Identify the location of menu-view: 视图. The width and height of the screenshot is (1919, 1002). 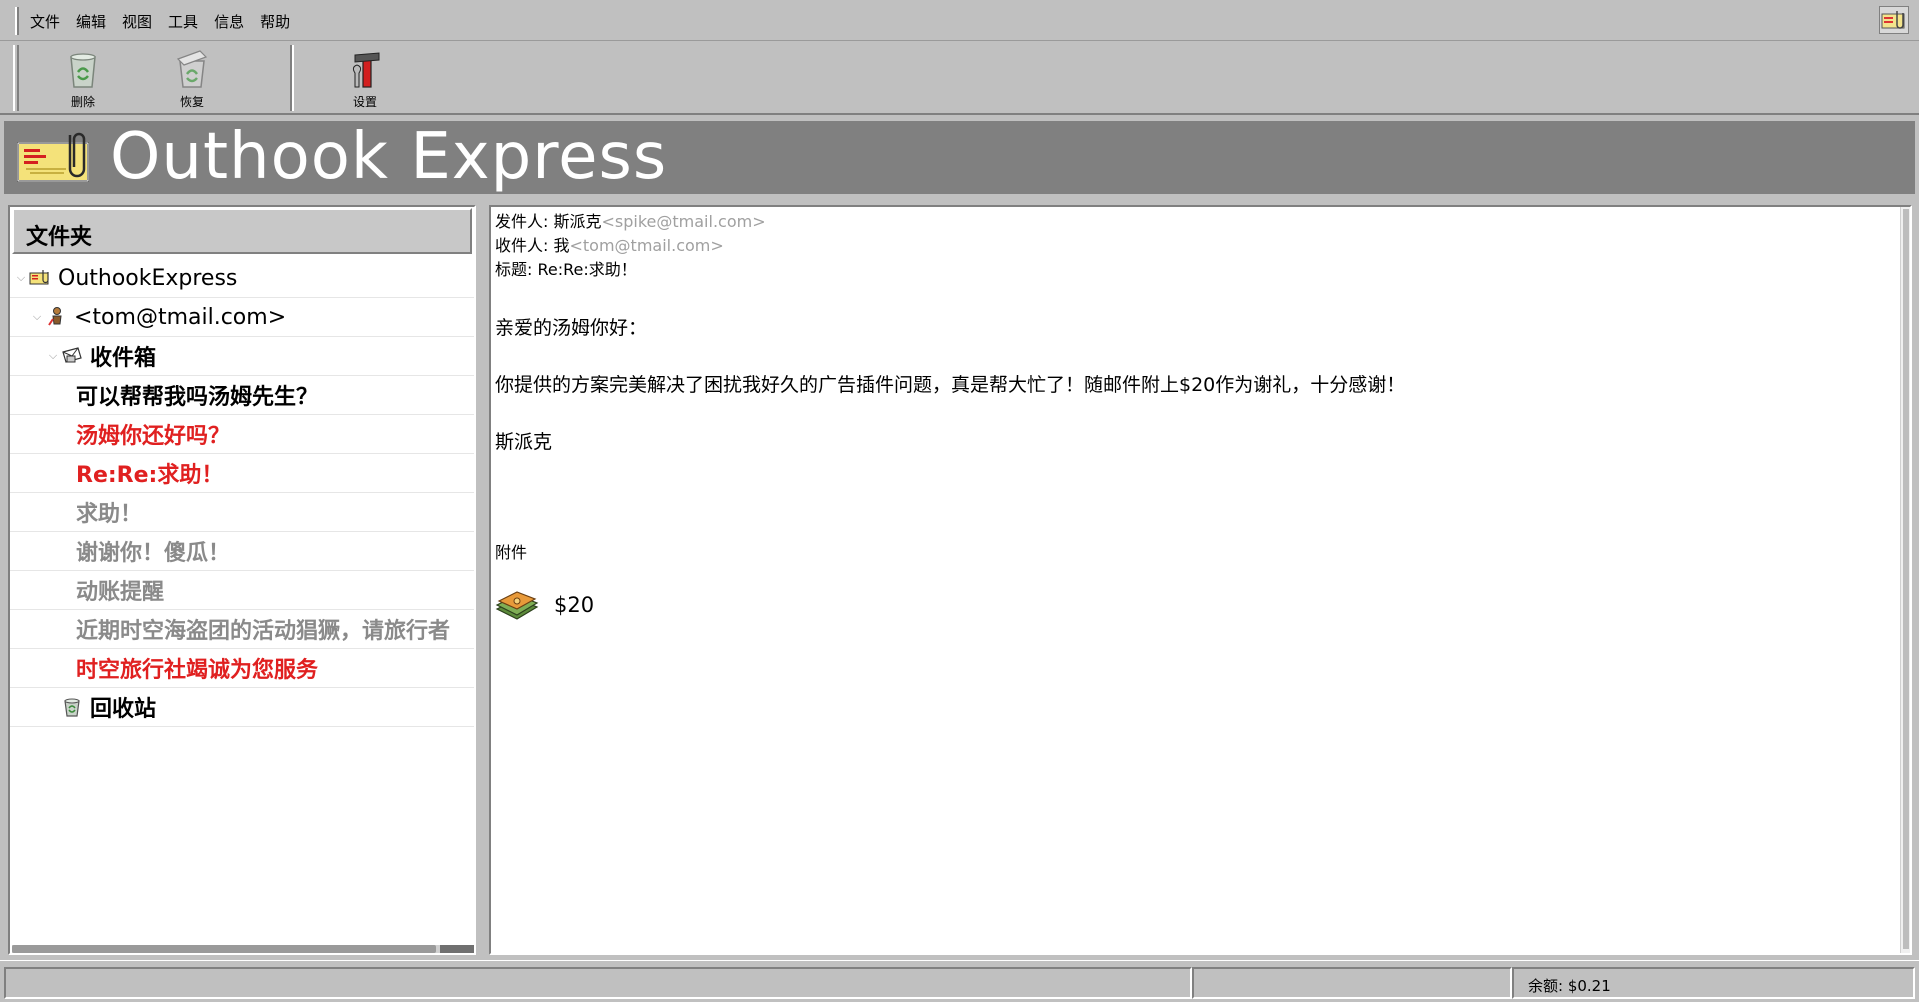
(138, 21).